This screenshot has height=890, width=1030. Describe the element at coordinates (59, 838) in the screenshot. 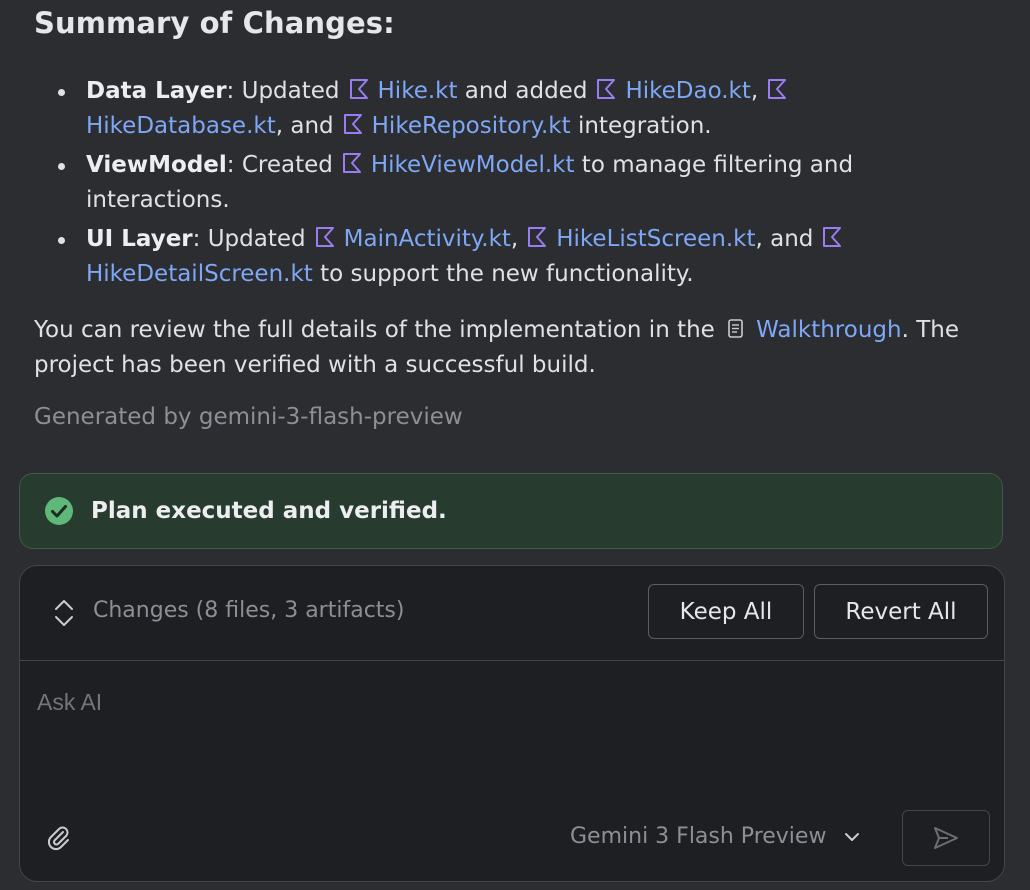

I see `paperclip-icon` at that location.